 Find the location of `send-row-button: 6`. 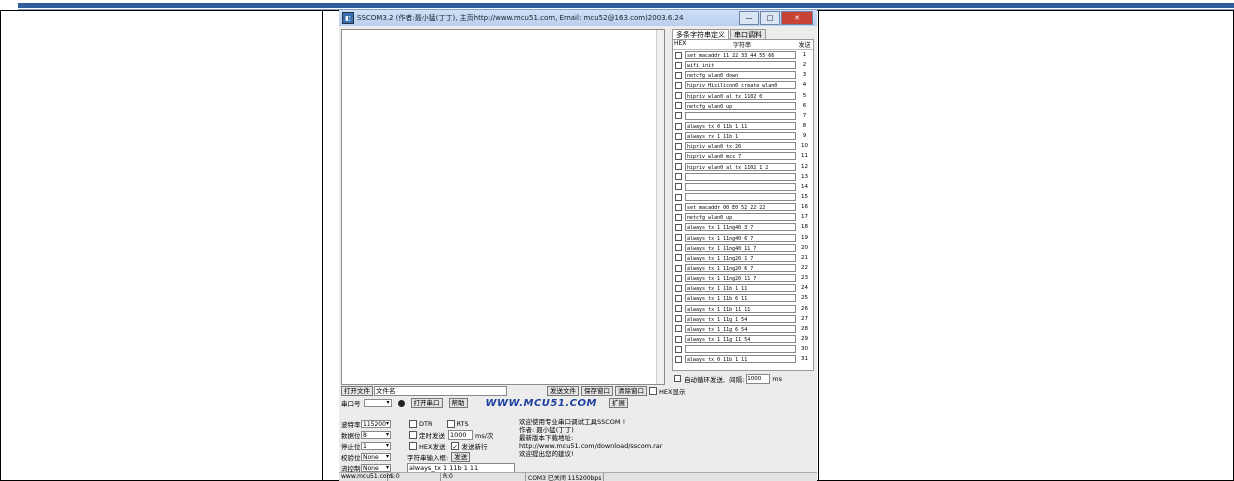

send-row-button: 6 is located at coordinates (804, 106).